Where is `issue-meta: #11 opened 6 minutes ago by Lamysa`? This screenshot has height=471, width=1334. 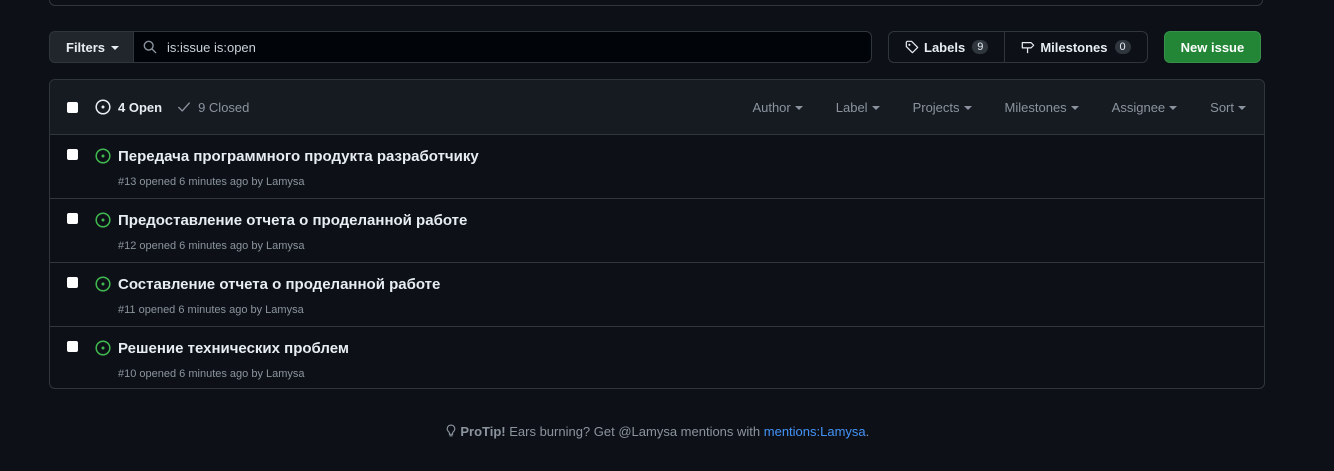 issue-meta: #11 opened 6 minutes ago by Lamysa is located at coordinates (211, 310).